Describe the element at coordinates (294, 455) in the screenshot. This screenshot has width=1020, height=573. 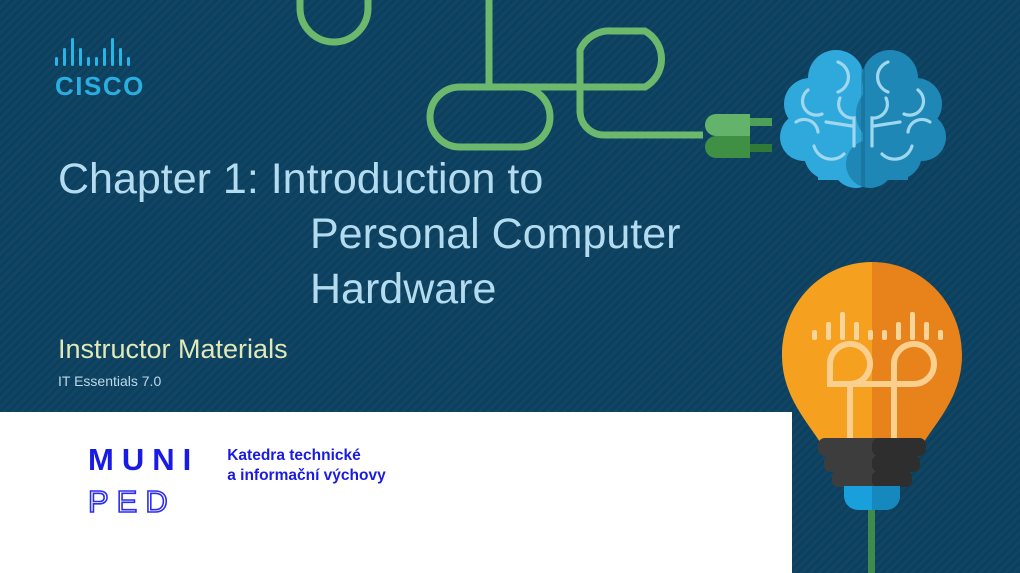
I see `department-line-1: Katedra technické` at that location.